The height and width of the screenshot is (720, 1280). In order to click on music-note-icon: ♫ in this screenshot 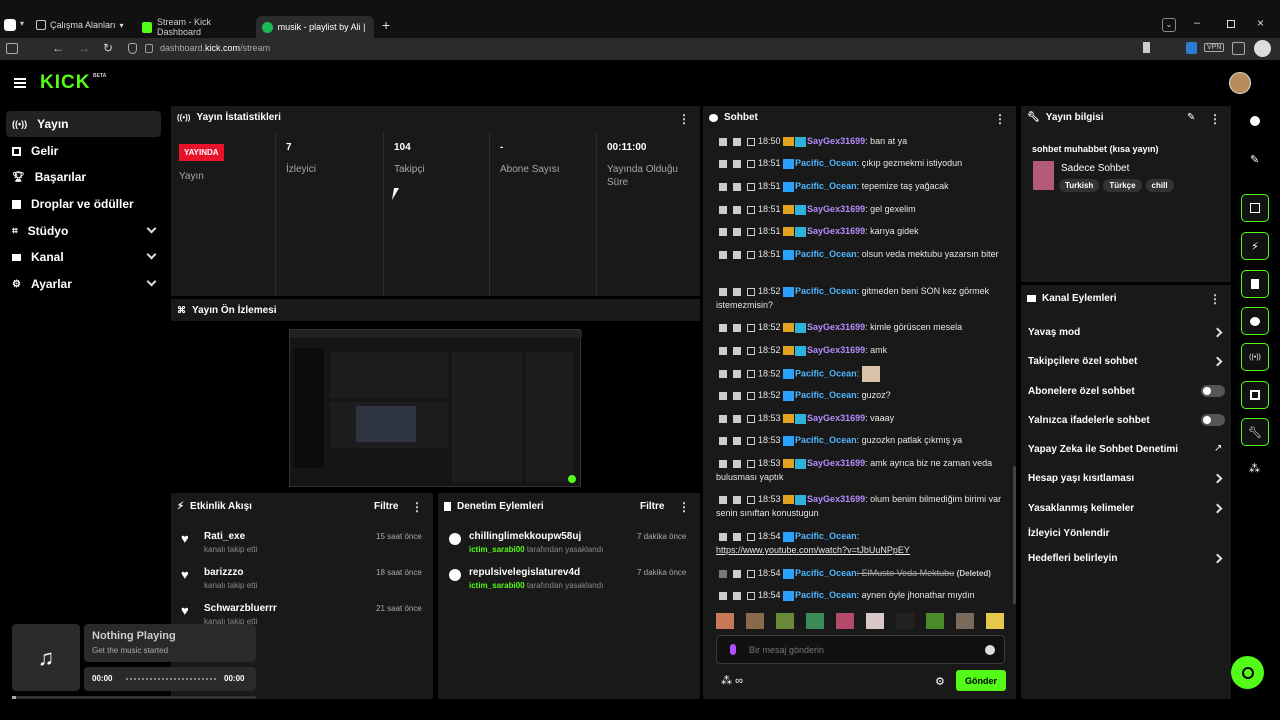, I will do `click(46, 657)`.